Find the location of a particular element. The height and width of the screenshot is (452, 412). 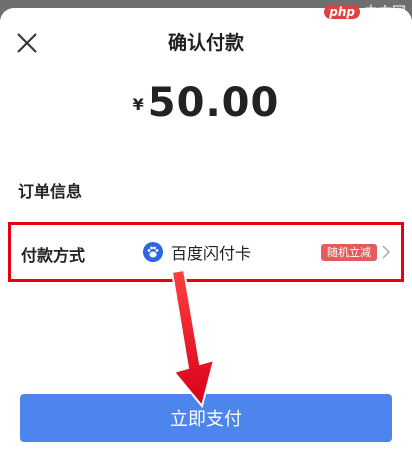

chevron-right-icon is located at coordinates (386, 252).